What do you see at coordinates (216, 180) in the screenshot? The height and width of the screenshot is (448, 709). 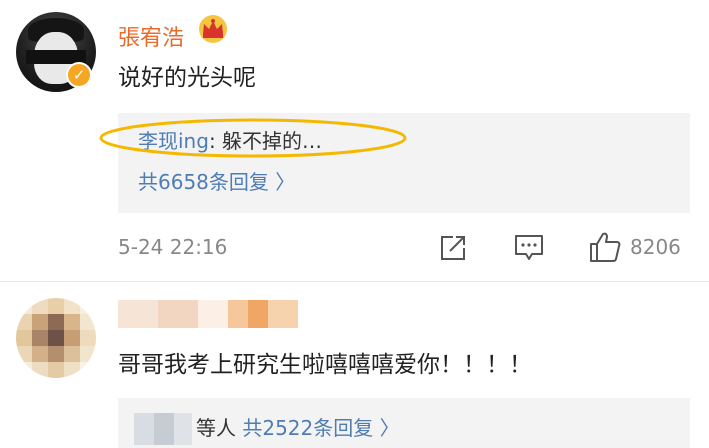 I see `view-replies-link: 共6658条回复 〉` at bounding box center [216, 180].